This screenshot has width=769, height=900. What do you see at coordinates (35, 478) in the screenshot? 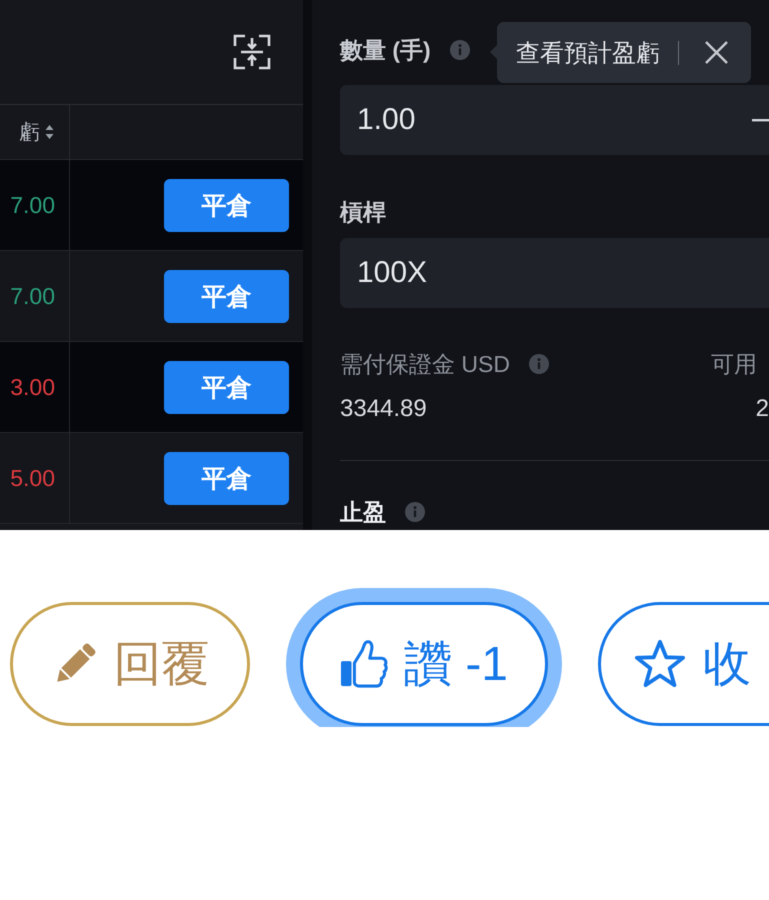
I see `pnl-cell: 5.00` at bounding box center [35, 478].